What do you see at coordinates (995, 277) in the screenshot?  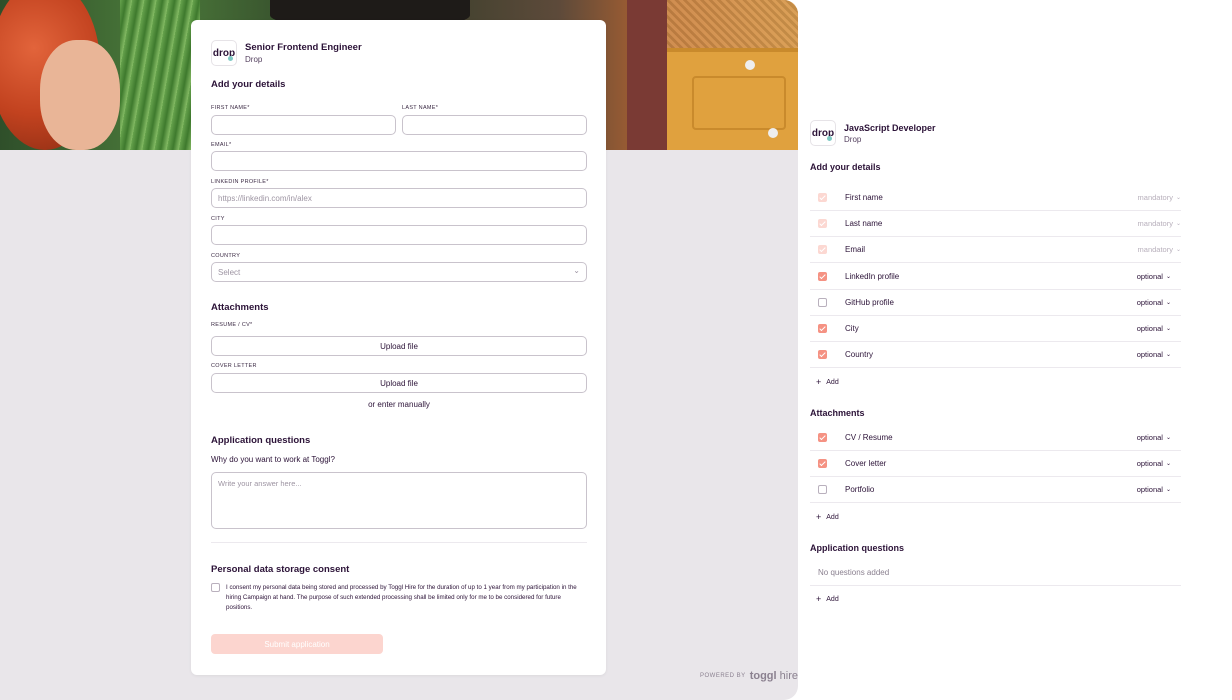 I see `field-row: LinkedIn profile optional ⌄` at bounding box center [995, 277].